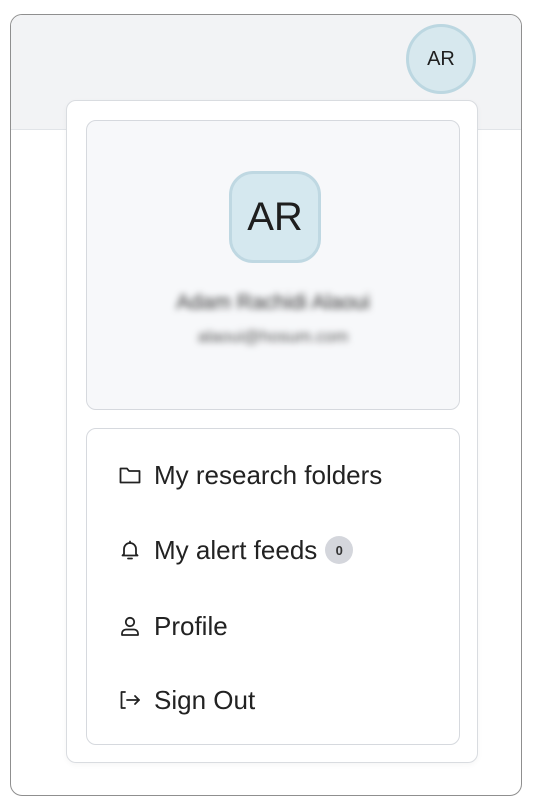  I want to click on menu-item-label: My alert feeds, so click(236, 549).